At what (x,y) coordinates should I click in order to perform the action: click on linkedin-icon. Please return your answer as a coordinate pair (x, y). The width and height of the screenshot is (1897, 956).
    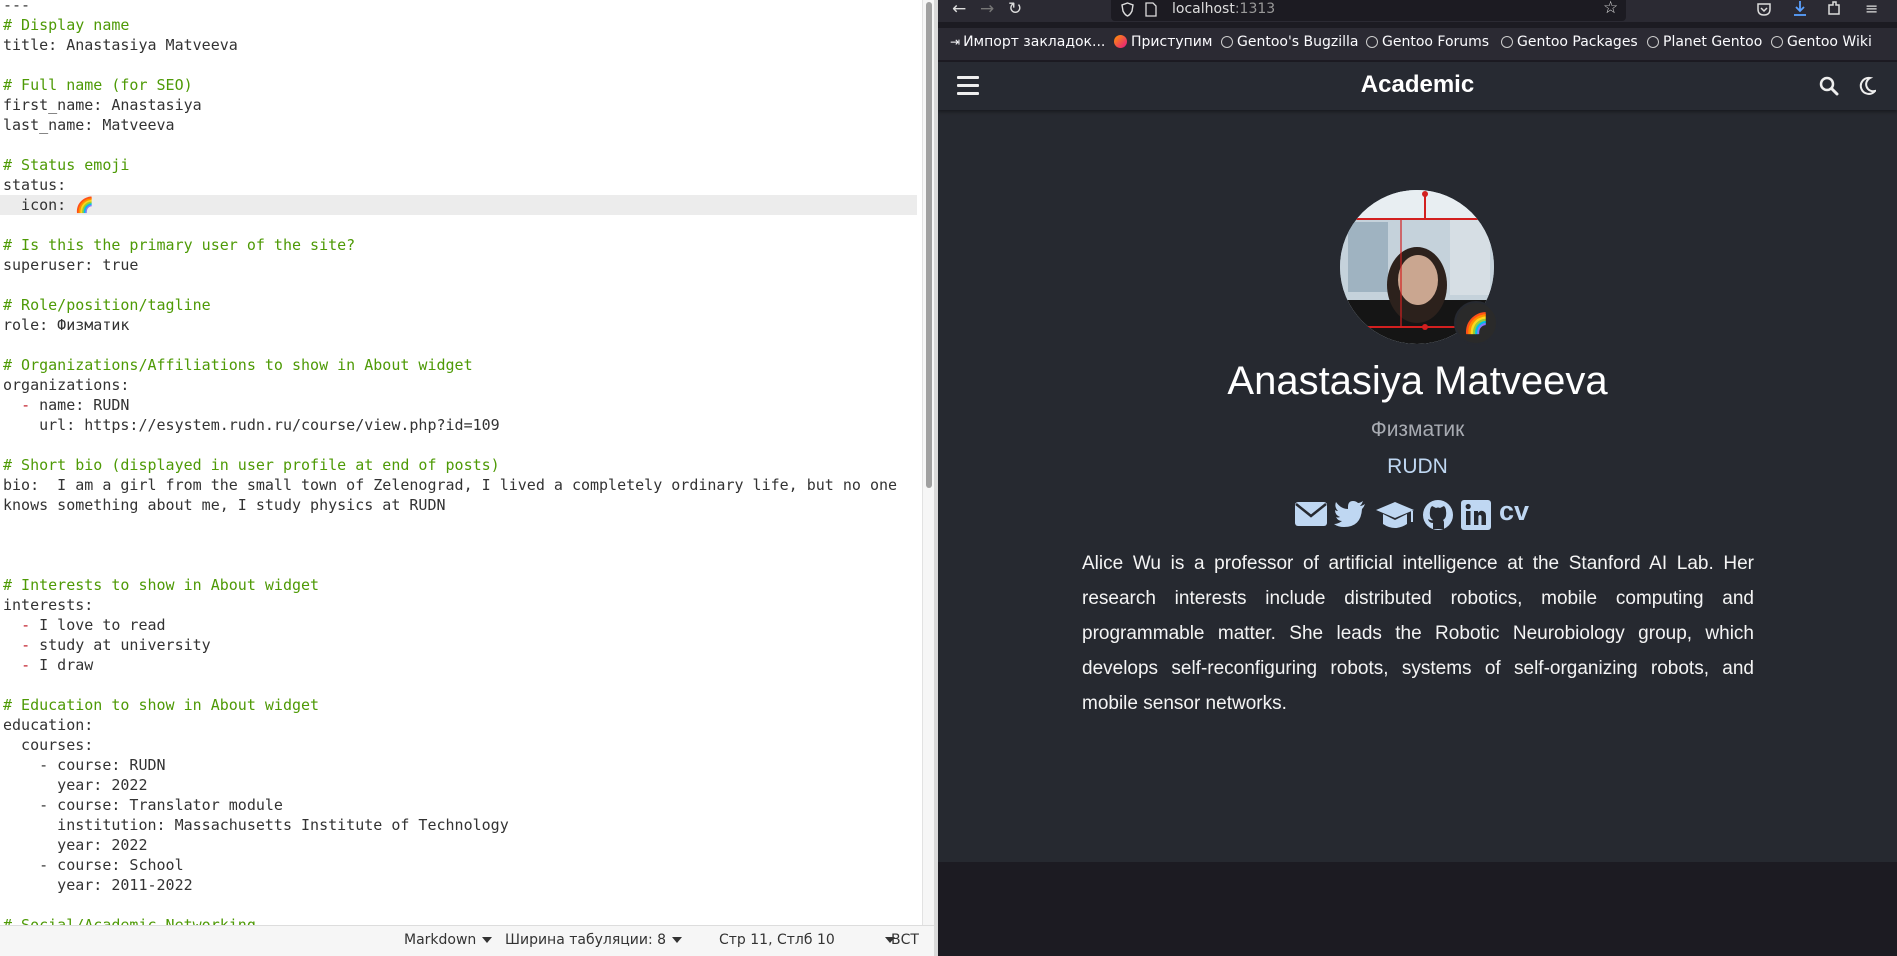
    Looking at the image, I should click on (1476, 515).